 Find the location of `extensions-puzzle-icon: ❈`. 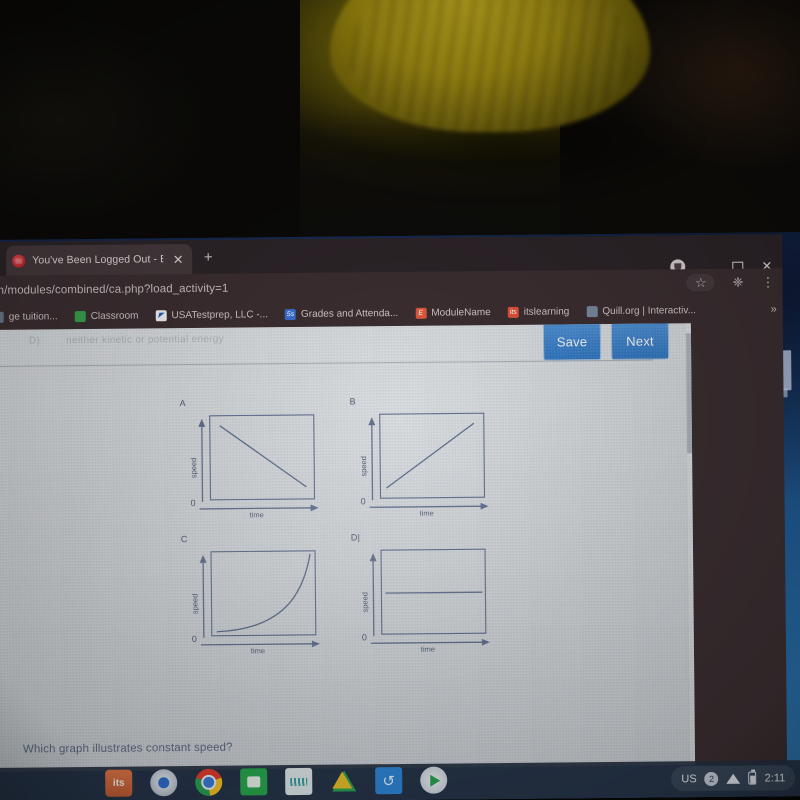

extensions-puzzle-icon: ❈ is located at coordinates (737, 282).